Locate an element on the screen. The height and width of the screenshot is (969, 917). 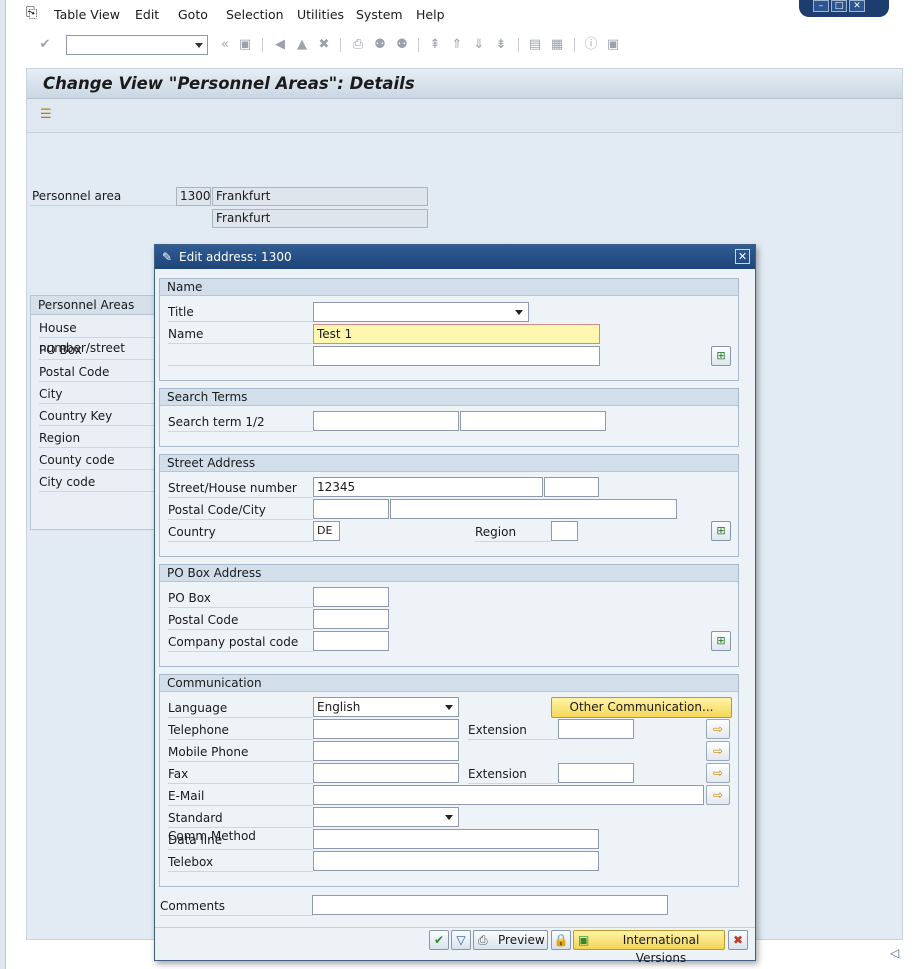
mobile-more-icon: ⇨ is located at coordinates (718, 751).